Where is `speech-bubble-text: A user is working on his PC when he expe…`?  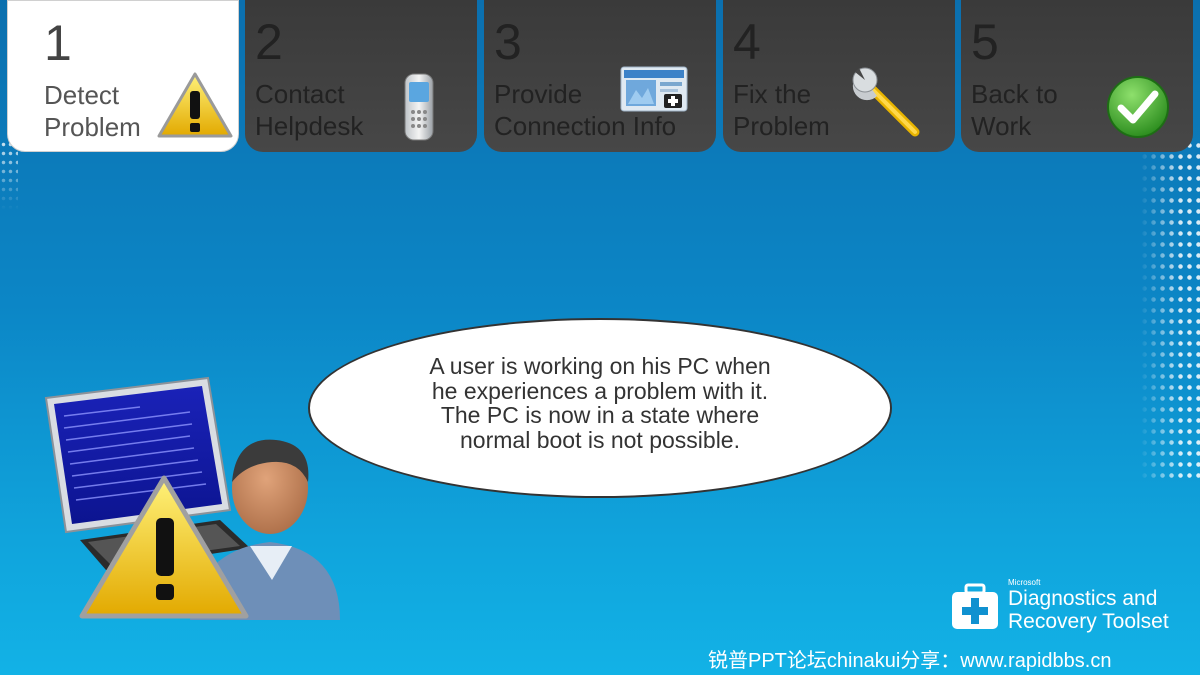 speech-bubble-text: A user is working on his PC when he expe… is located at coordinates (600, 403).